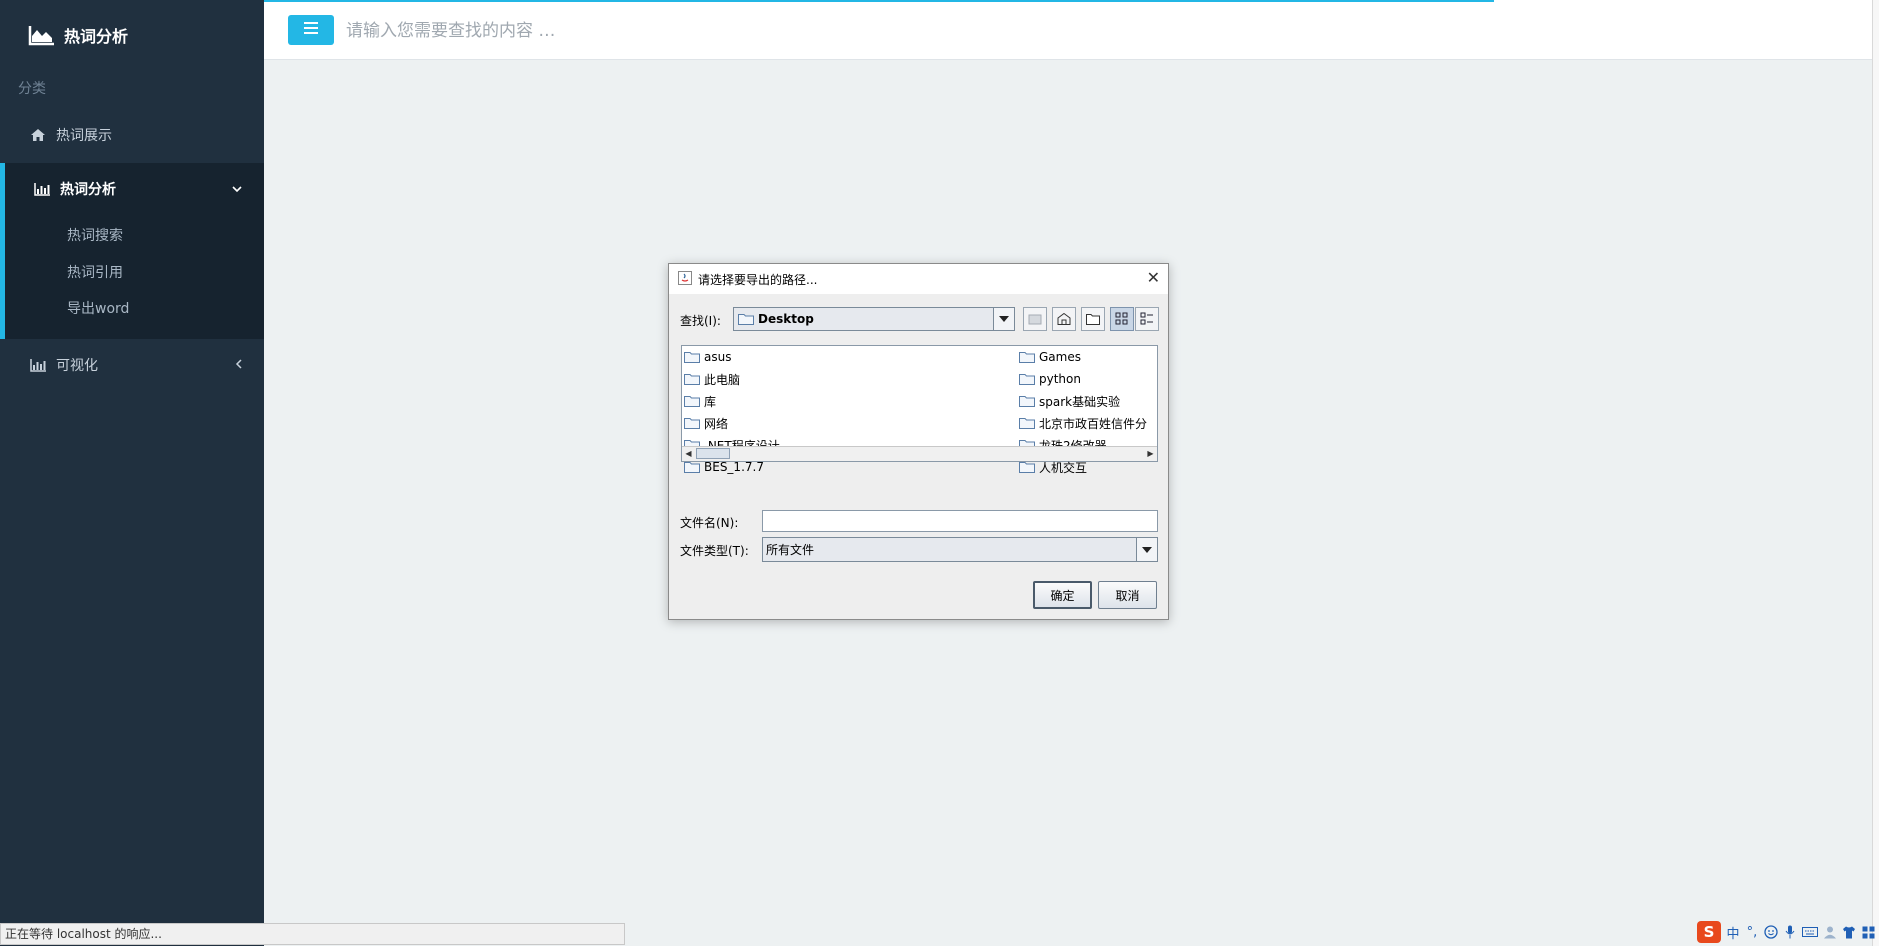  I want to click on filetype-label: 文件类型(T):, so click(714, 551).